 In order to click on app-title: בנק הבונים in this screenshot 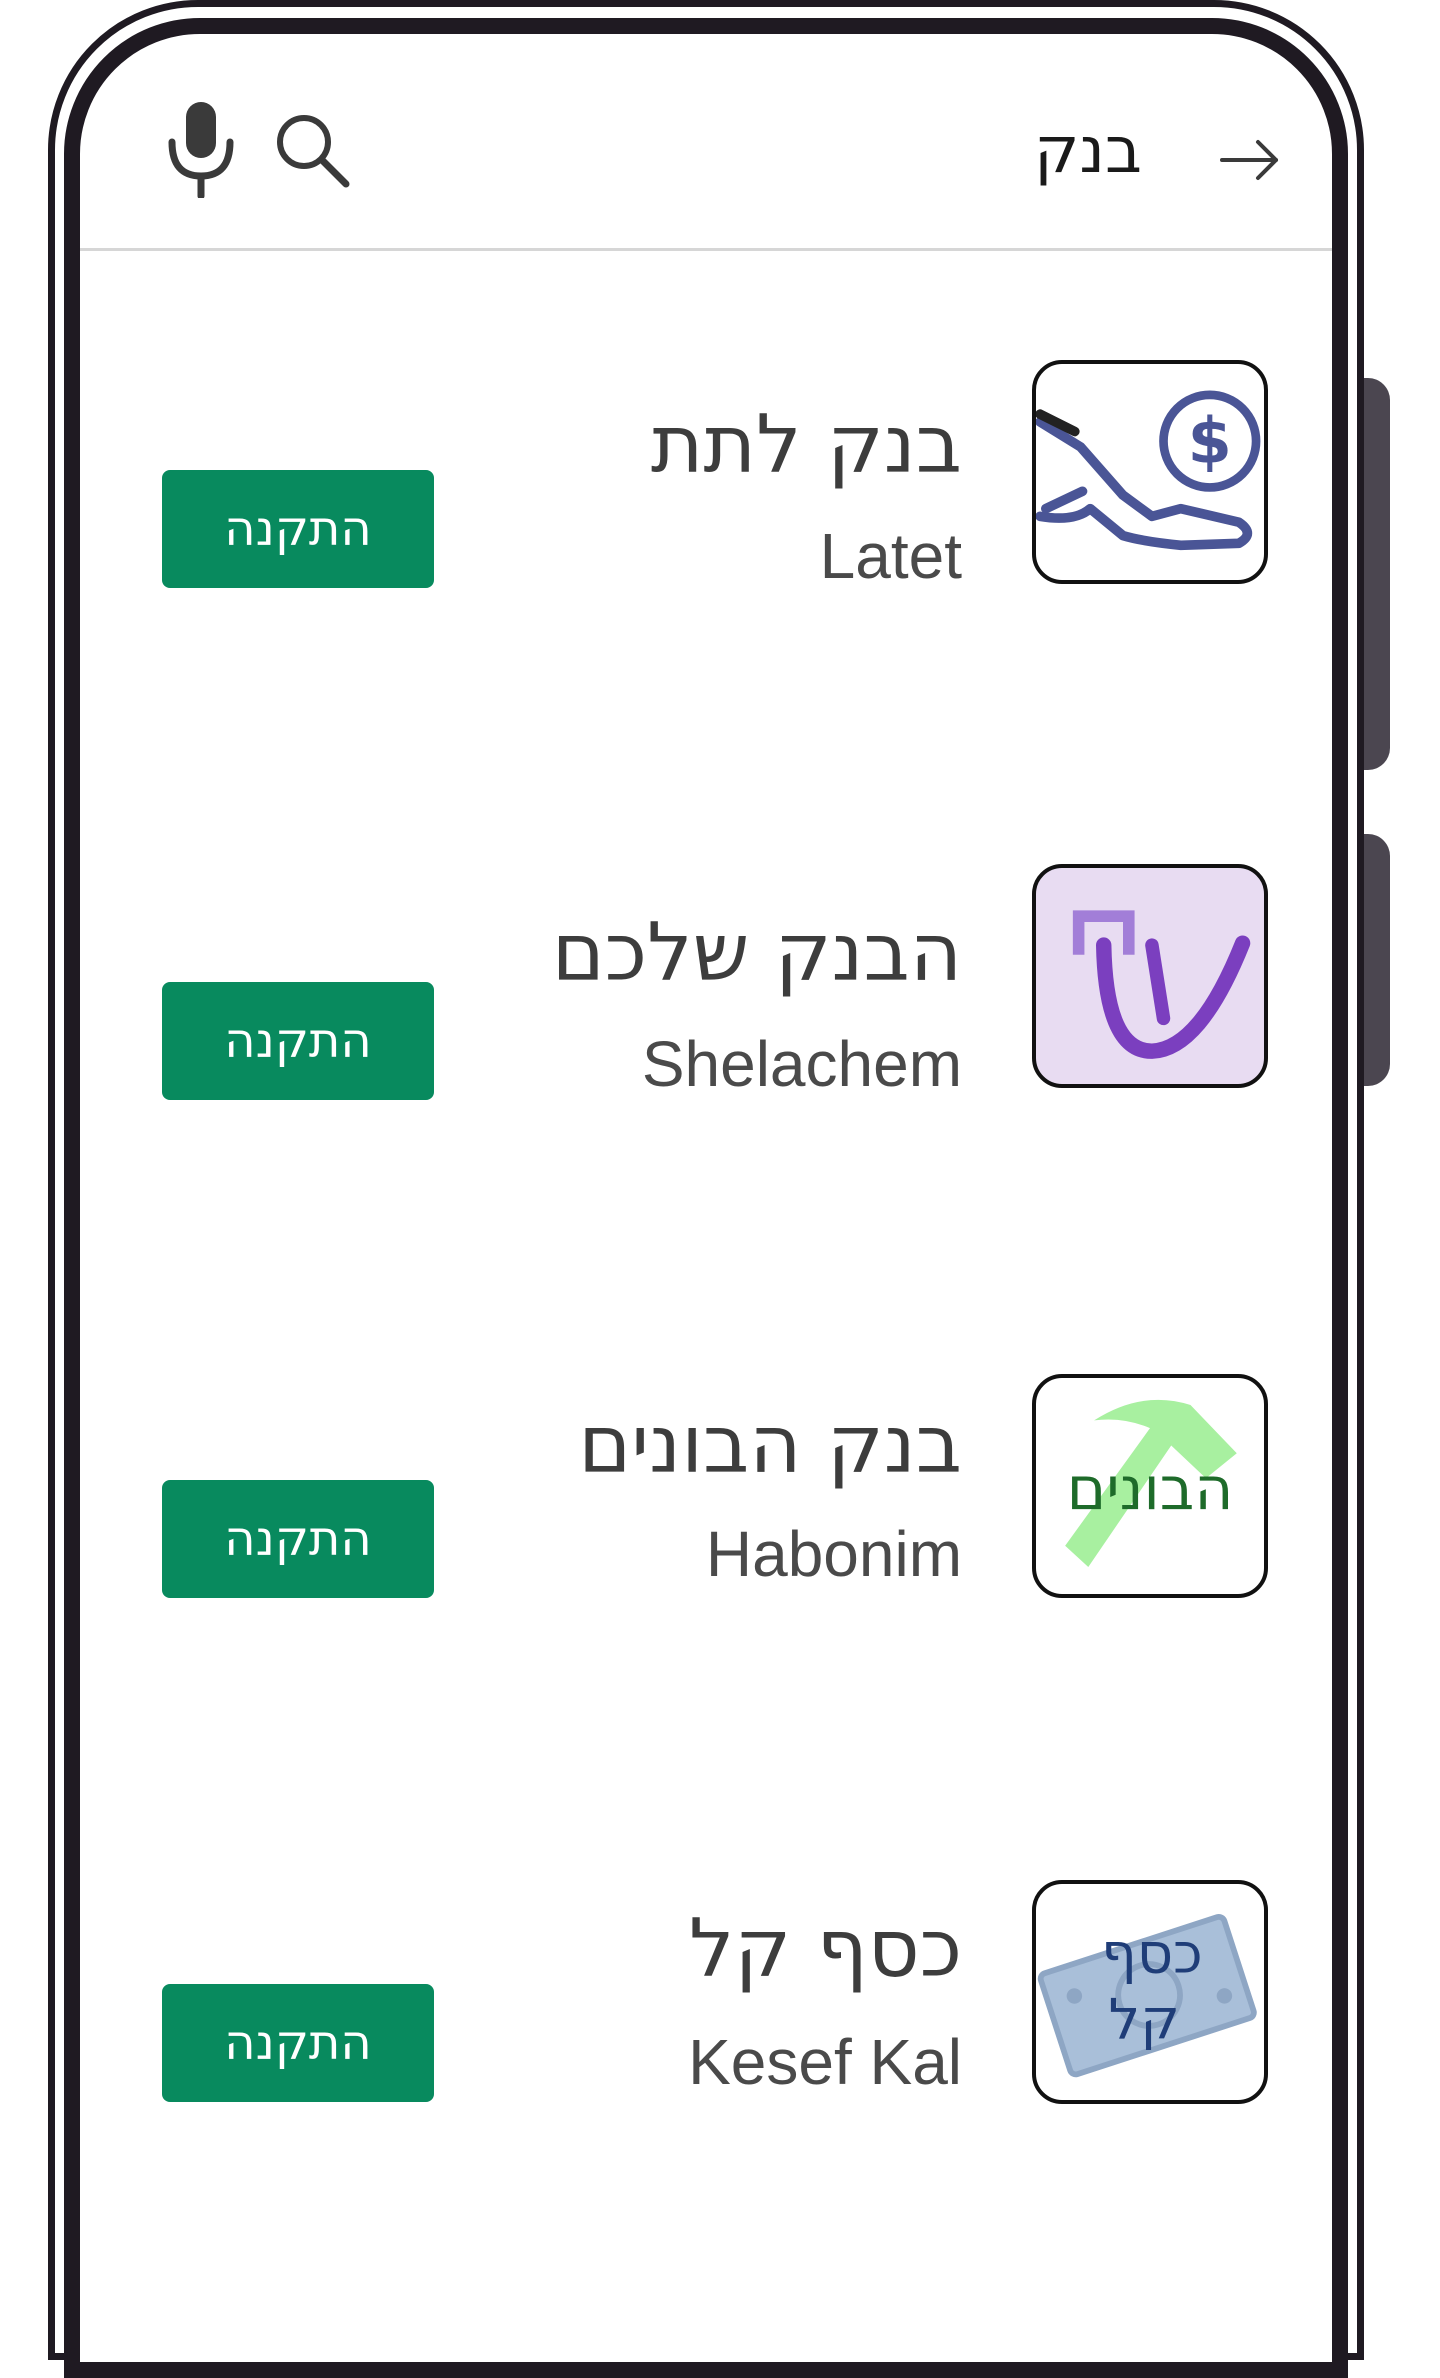, I will do `click(770, 1444)`.